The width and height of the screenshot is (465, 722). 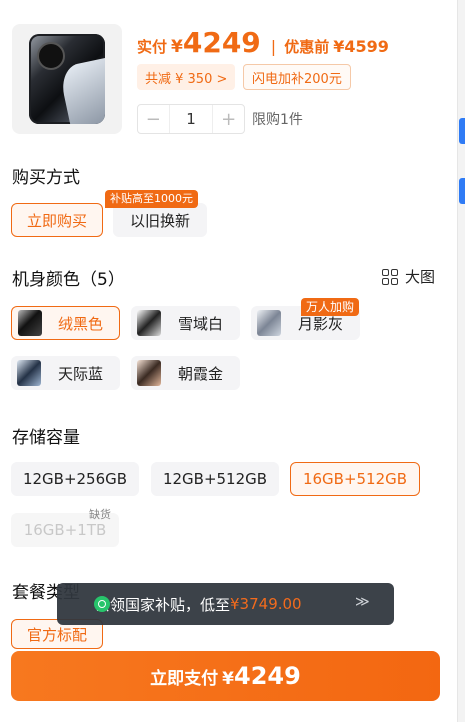 I want to click on grid-icon, so click(x=390, y=276).